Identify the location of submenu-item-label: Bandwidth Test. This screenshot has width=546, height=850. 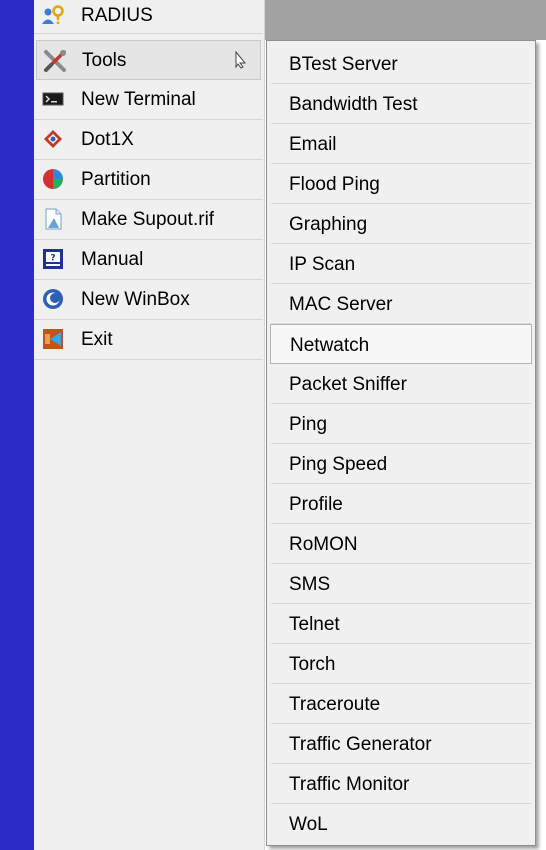
(353, 104).